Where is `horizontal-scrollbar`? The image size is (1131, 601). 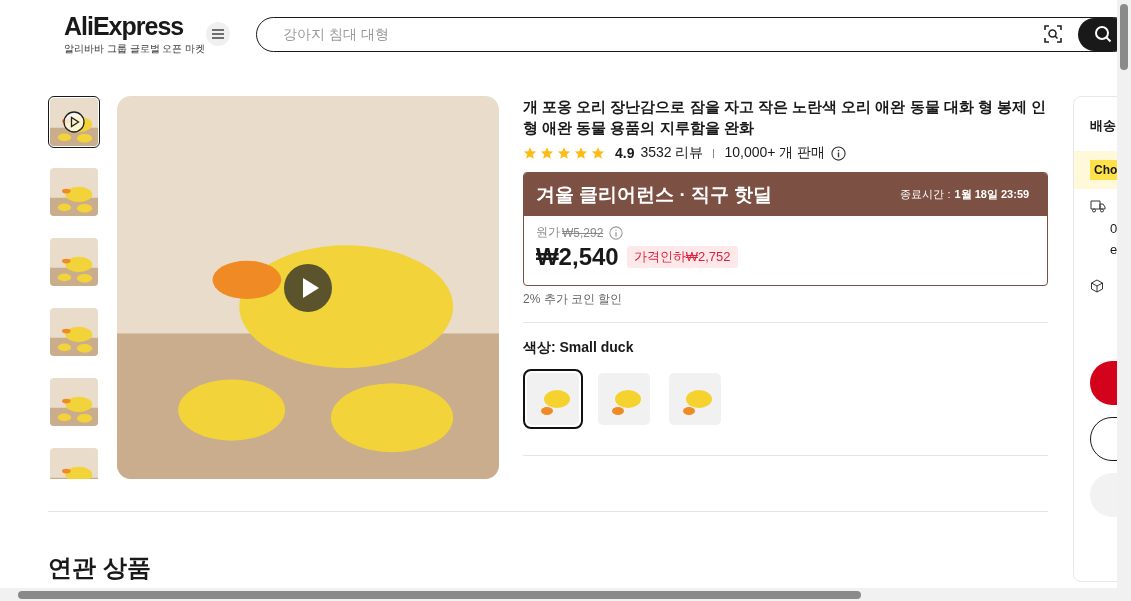
horizontal-scrollbar is located at coordinates (565, 594).